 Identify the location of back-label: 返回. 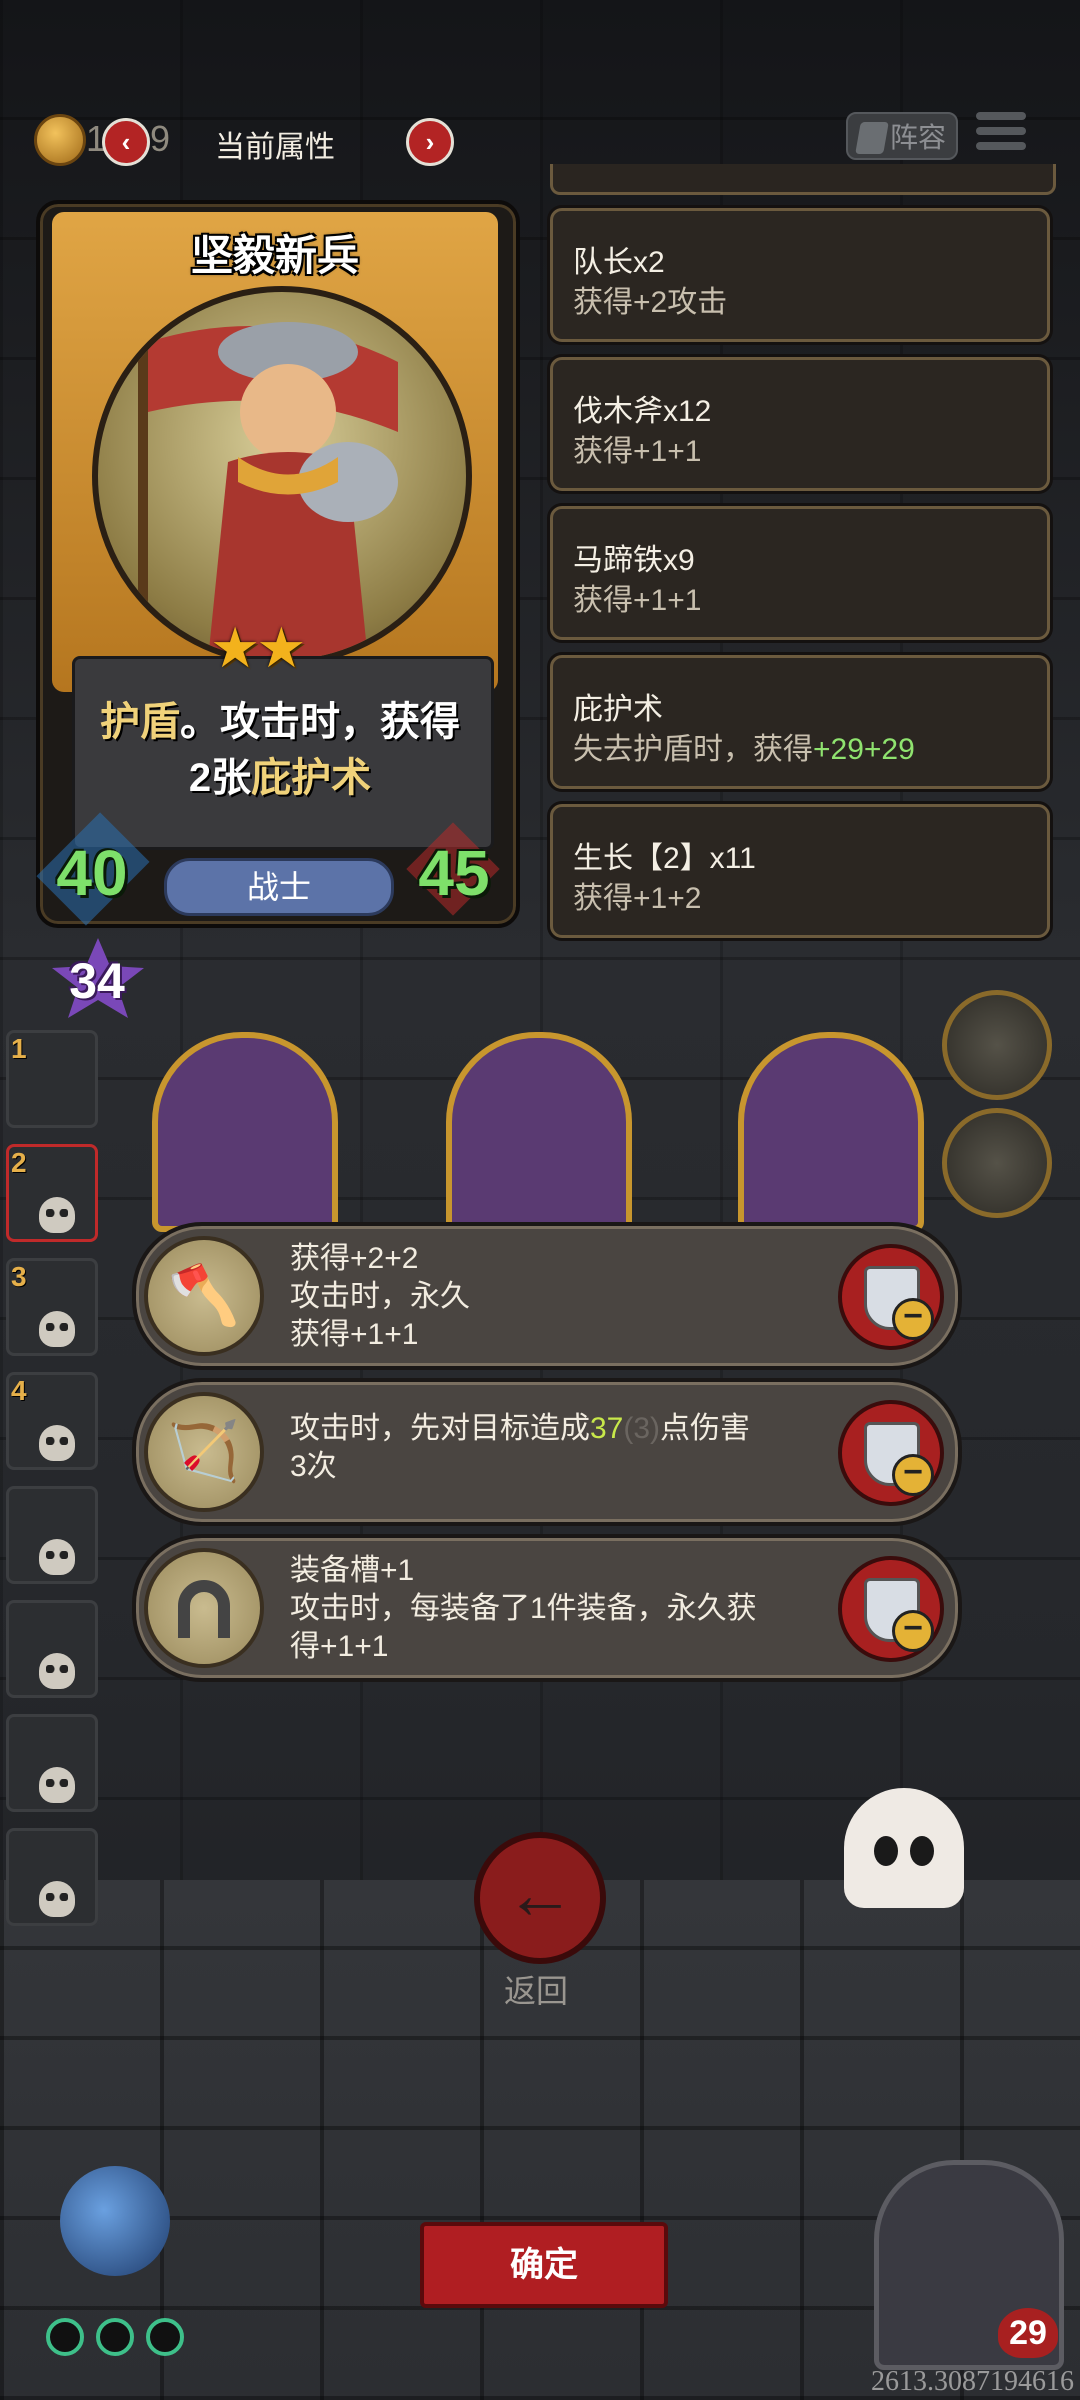
(535, 1991).